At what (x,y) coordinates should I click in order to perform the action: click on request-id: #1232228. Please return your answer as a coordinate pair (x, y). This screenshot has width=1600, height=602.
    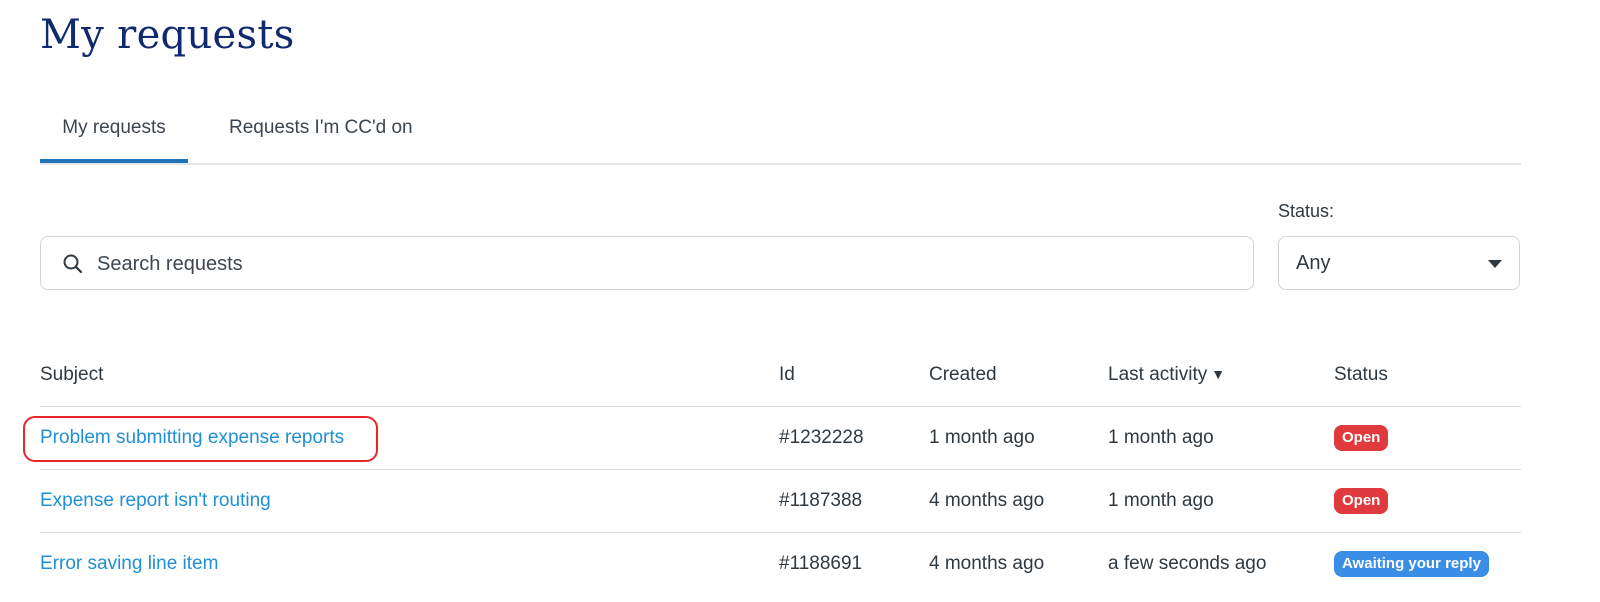
    Looking at the image, I should click on (821, 437).